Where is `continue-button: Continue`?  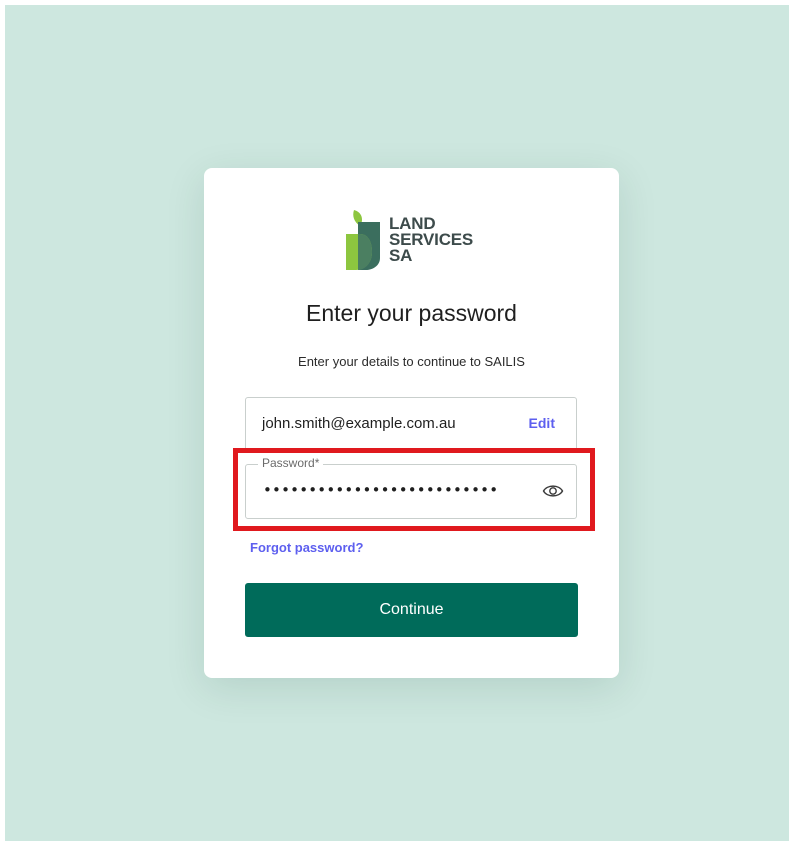
continue-button: Continue is located at coordinates (411, 610).